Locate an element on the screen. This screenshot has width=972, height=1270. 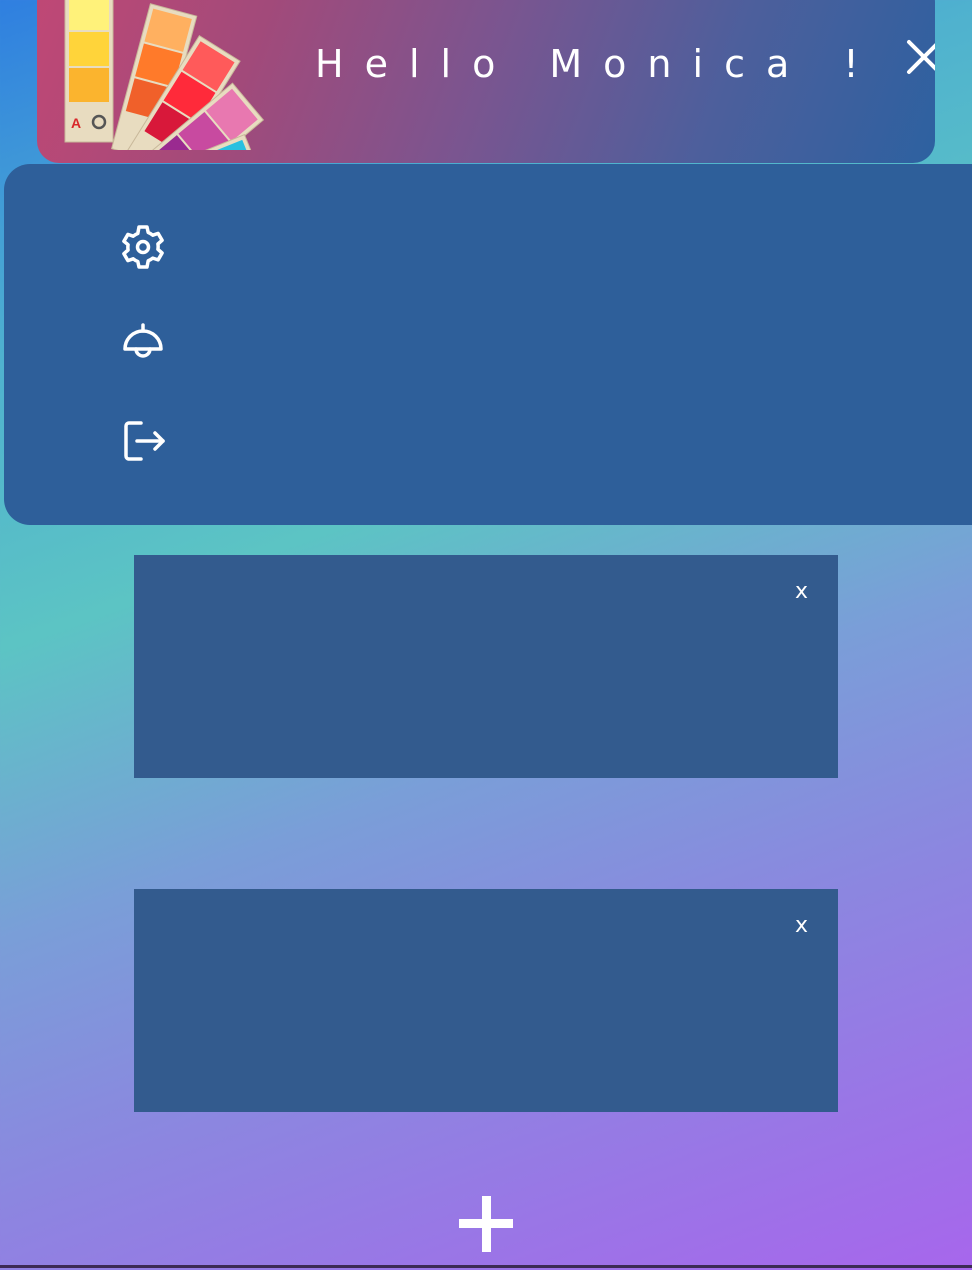
menu-item-settings is located at coordinates (143, 247).